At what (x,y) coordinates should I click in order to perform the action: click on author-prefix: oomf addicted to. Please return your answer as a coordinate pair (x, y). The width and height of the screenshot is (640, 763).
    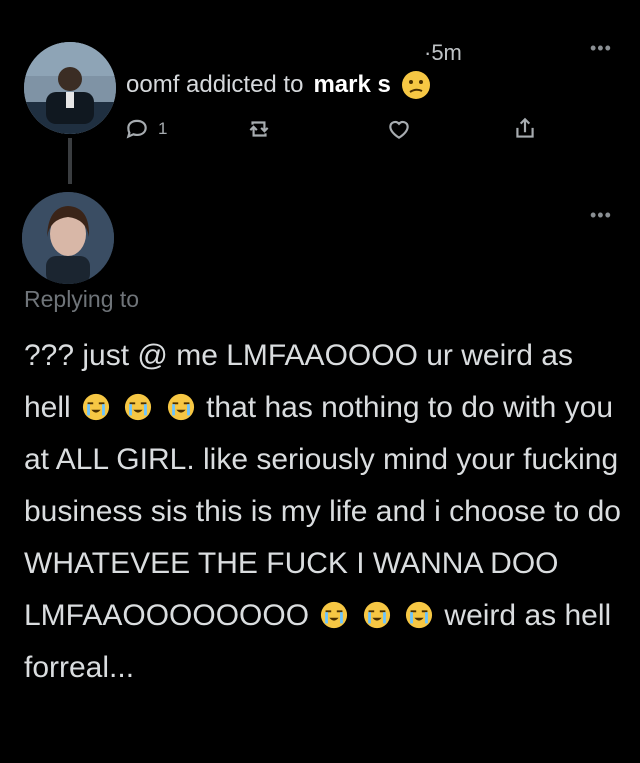
    Looking at the image, I should click on (215, 84).